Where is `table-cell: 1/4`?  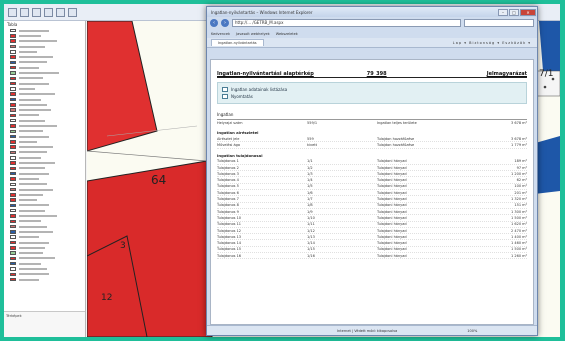 table-cell: 1/4 is located at coordinates (310, 180).